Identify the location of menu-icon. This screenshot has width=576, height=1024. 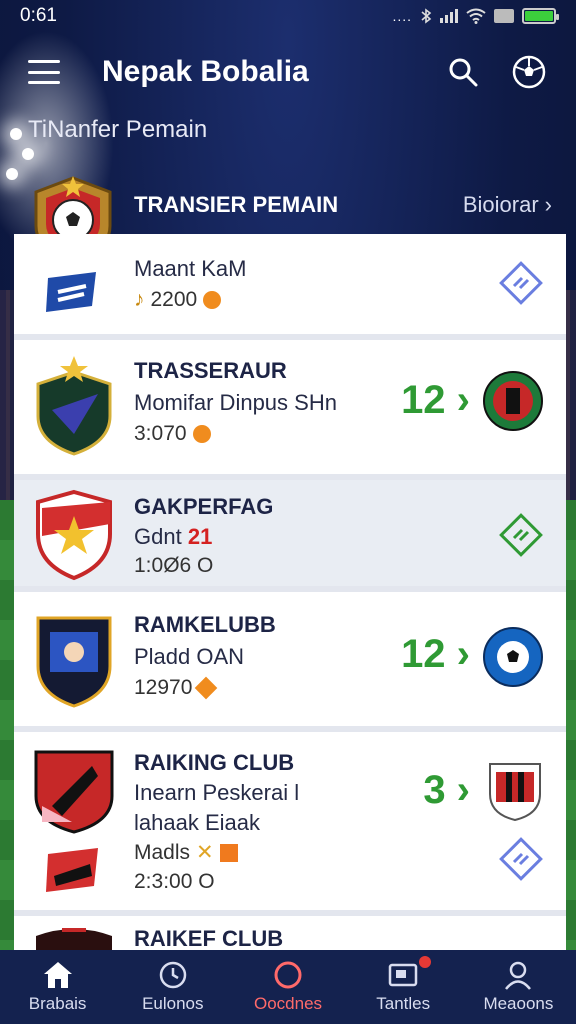
(44, 72).